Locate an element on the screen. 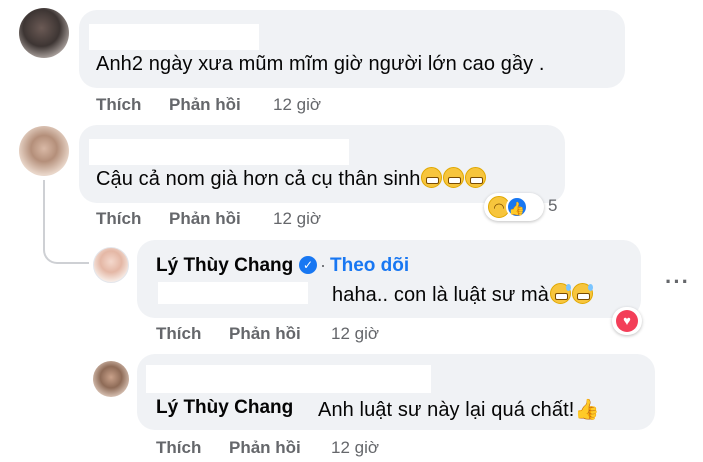  comment-text: Cậu cả nom già hơn cả cụ thân sinh is located at coordinates (291, 179).